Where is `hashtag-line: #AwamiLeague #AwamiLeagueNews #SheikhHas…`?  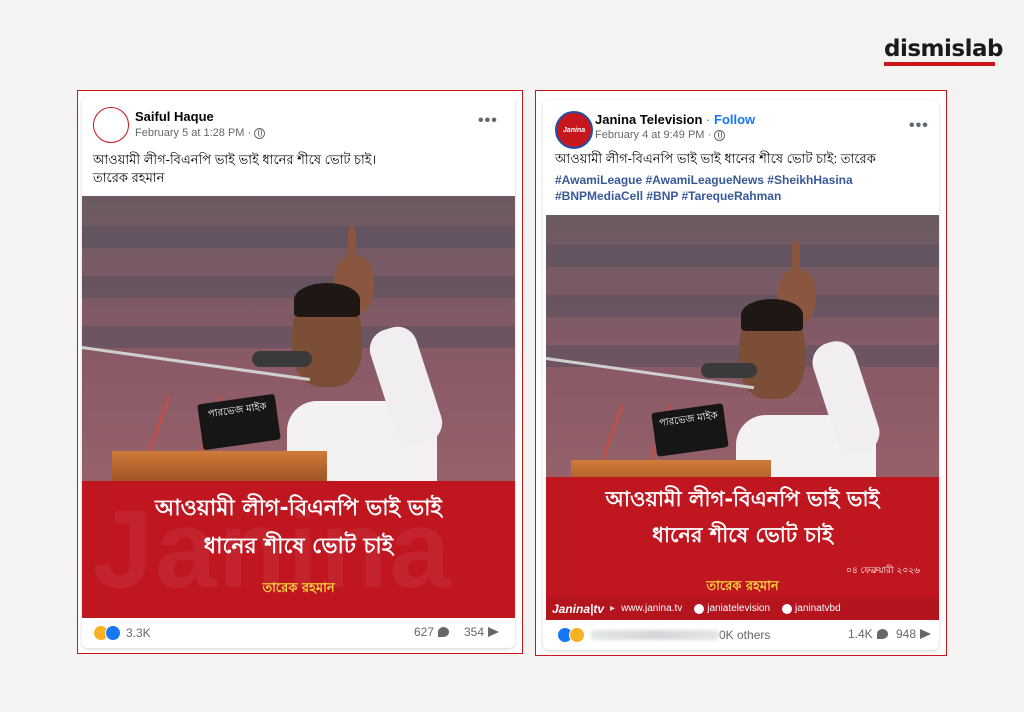 hashtag-line: #AwamiLeague #AwamiLeagueNews #SheikhHas… is located at coordinates (745, 180).